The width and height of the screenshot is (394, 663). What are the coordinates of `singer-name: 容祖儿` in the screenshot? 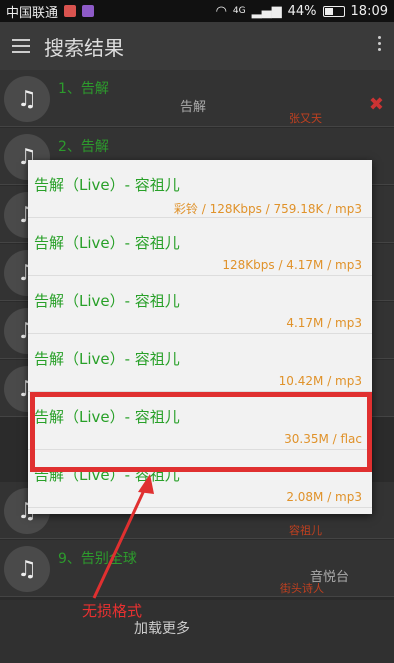 It's located at (305, 530).